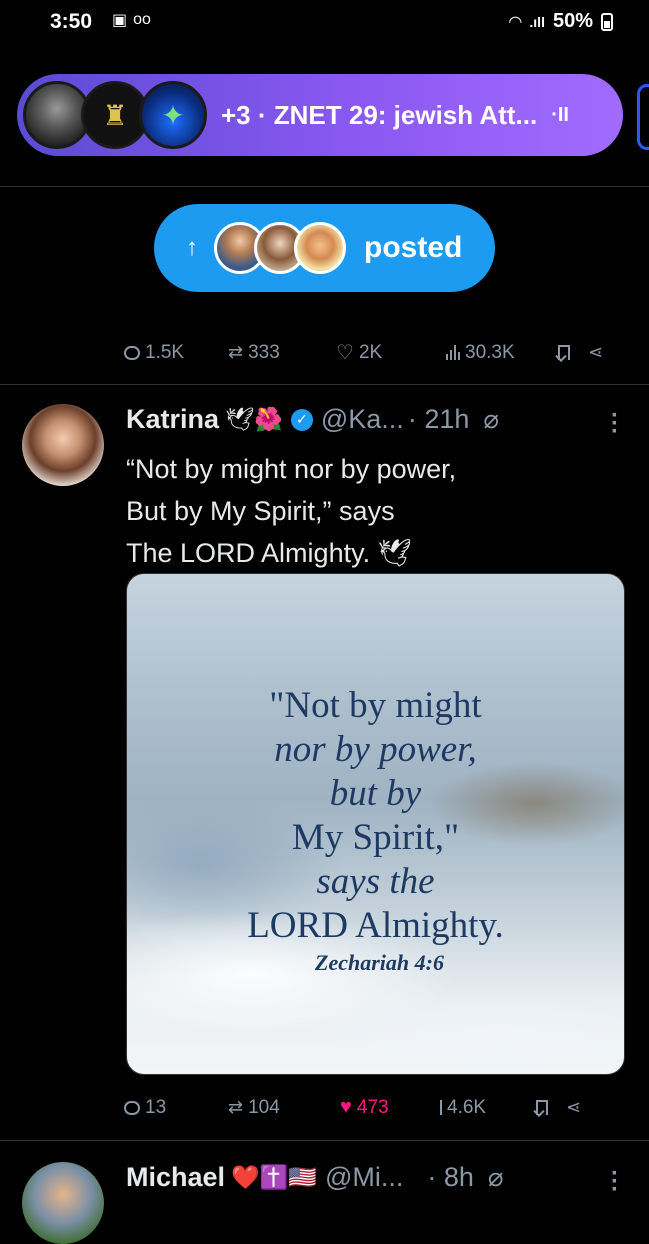 Image resolution: width=649 pixels, height=1244 pixels. I want to click on author-name: Katrina, so click(172, 419).